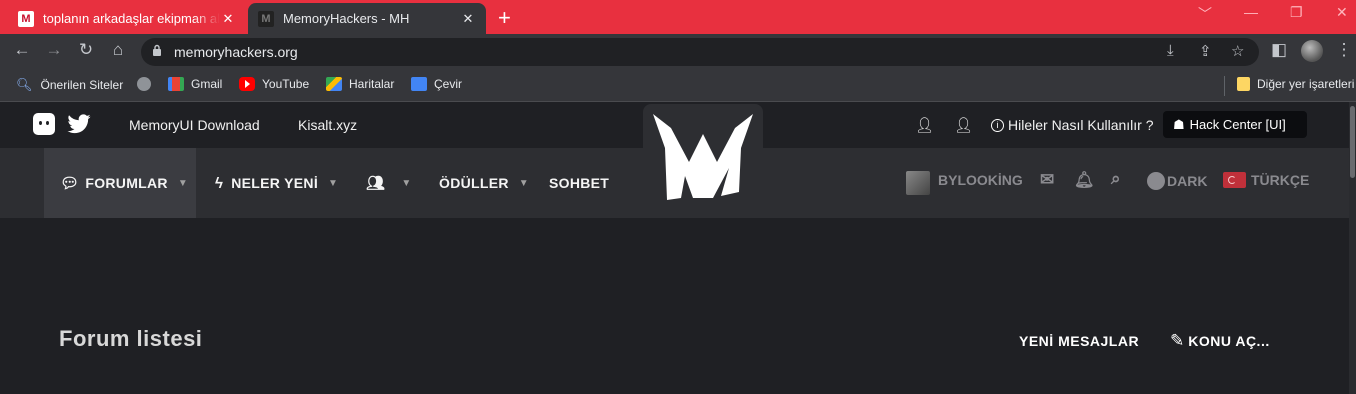 This screenshot has width=1356, height=394. Describe the element at coordinates (1179, 124) in the screenshot. I see `ghost-icon: ☗` at that location.